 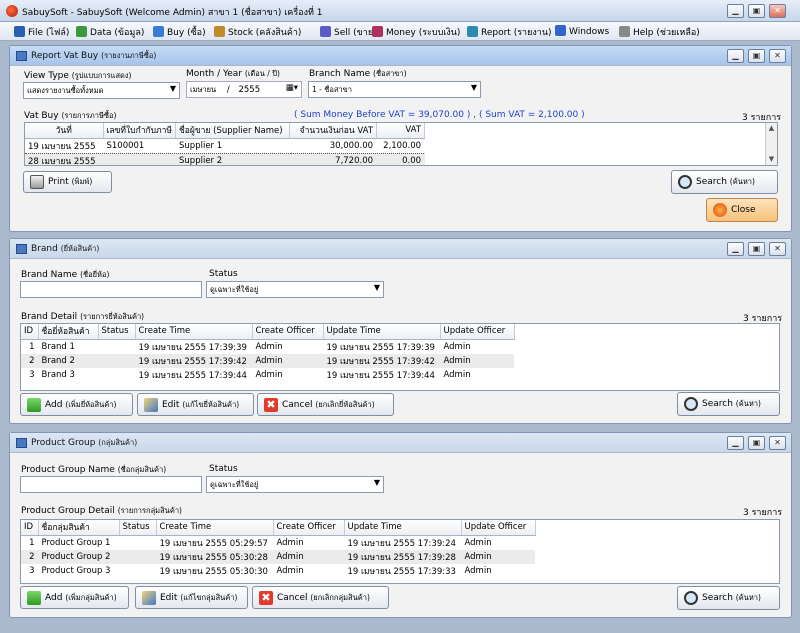 What do you see at coordinates (624, 31) in the screenshot?
I see `help-icon` at bounding box center [624, 31].